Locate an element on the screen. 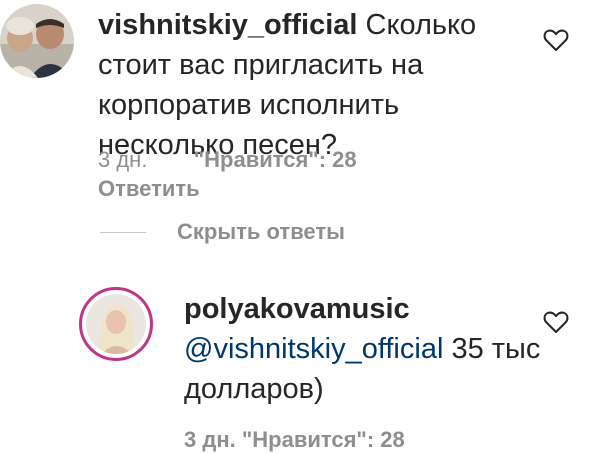 The height and width of the screenshot is (454, 600). comment-time: 3 дн. is located at coordinates (122, 159).